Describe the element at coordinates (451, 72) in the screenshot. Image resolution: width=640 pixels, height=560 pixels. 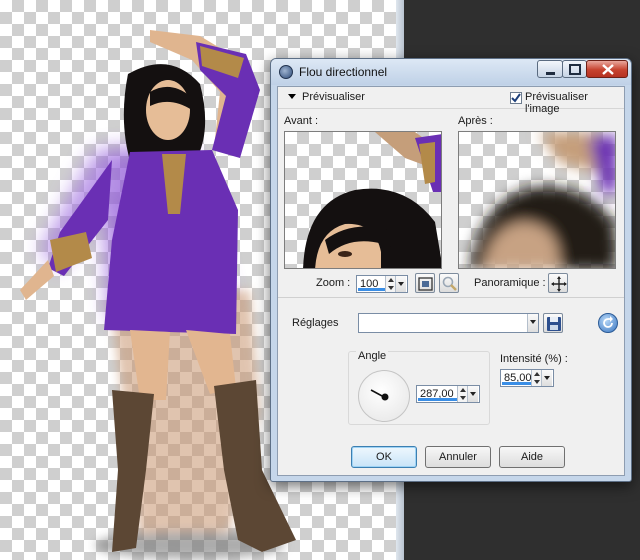
I see `dialog-titlebar: Flou directionnel` at that location.